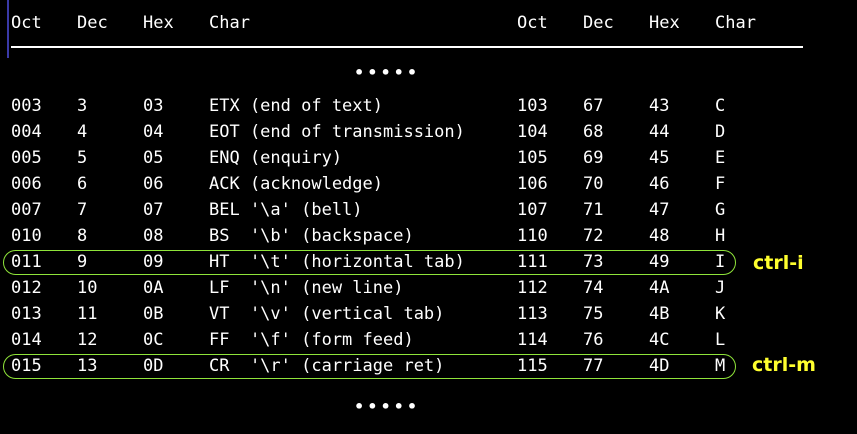 The image size is (857, 434). What do you see at coordinates (26, 106) in the screenshot?
I see `cell-oct1: 003` at bounding box center [26, 106].